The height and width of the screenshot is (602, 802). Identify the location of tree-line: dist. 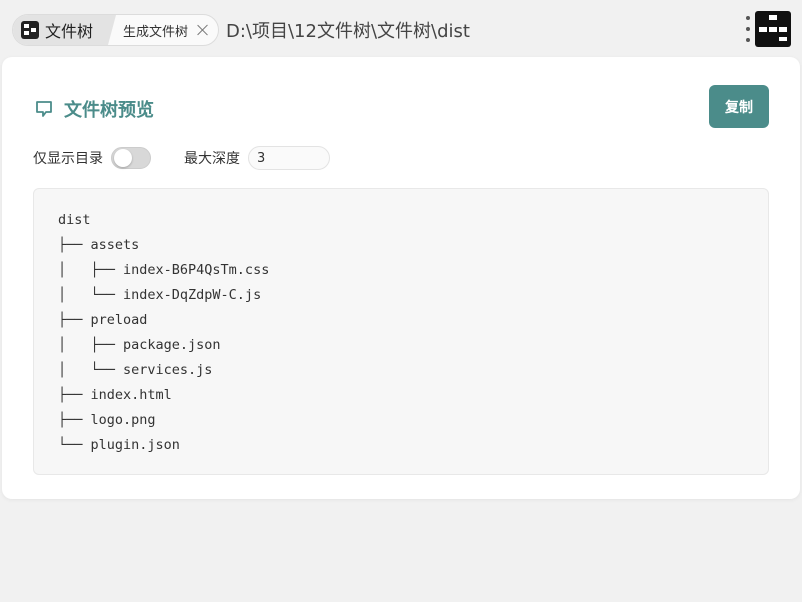
(74, 220).